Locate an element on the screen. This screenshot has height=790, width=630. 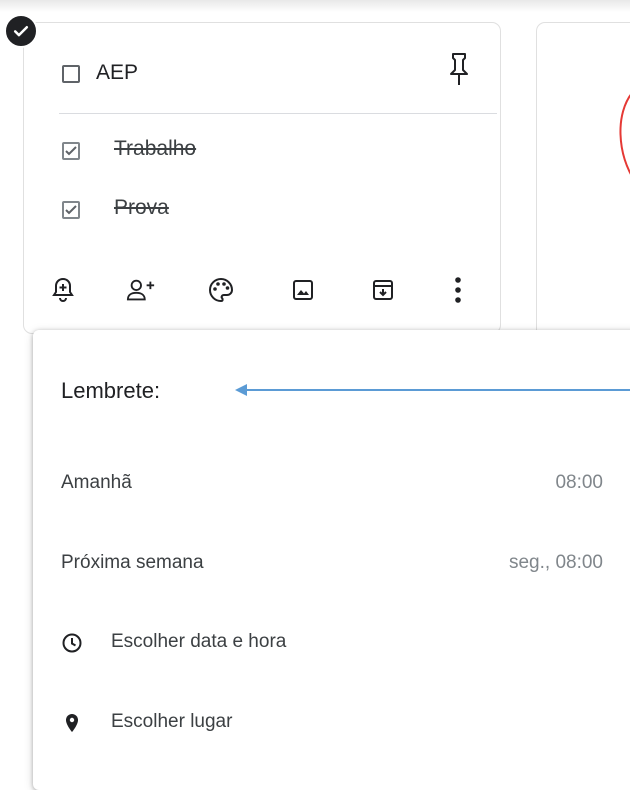
pin-icon is located at coordinates (459, 71).